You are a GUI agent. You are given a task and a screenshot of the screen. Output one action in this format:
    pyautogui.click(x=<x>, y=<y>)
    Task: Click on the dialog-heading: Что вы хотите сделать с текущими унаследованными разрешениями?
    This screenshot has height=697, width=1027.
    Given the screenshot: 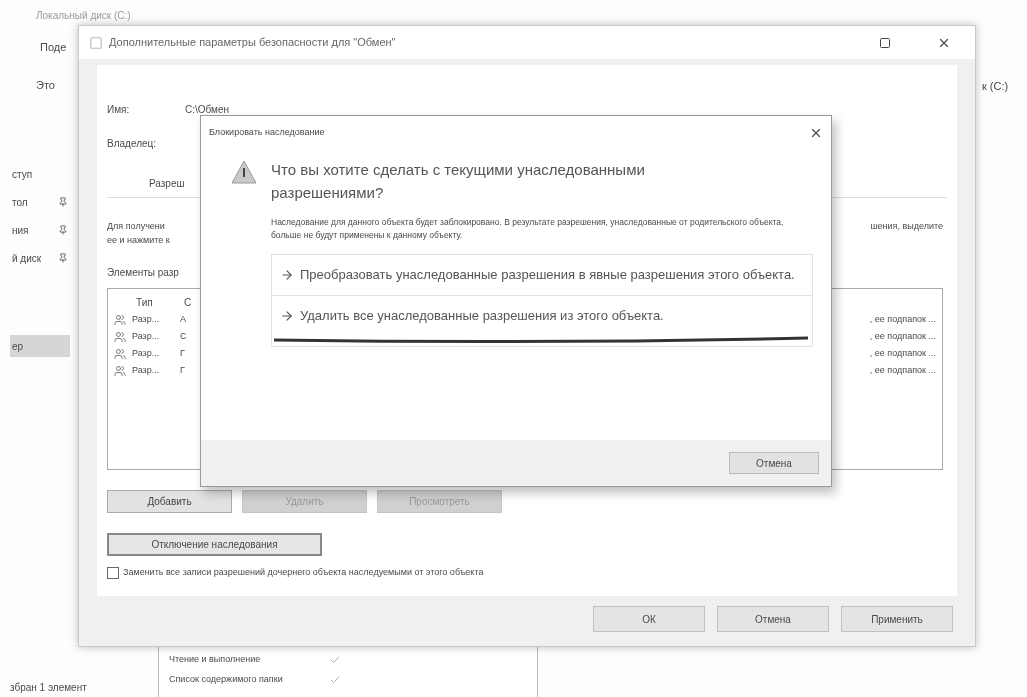 What is the action you would take?
    pyautogui.click(x=458, y=181)
    